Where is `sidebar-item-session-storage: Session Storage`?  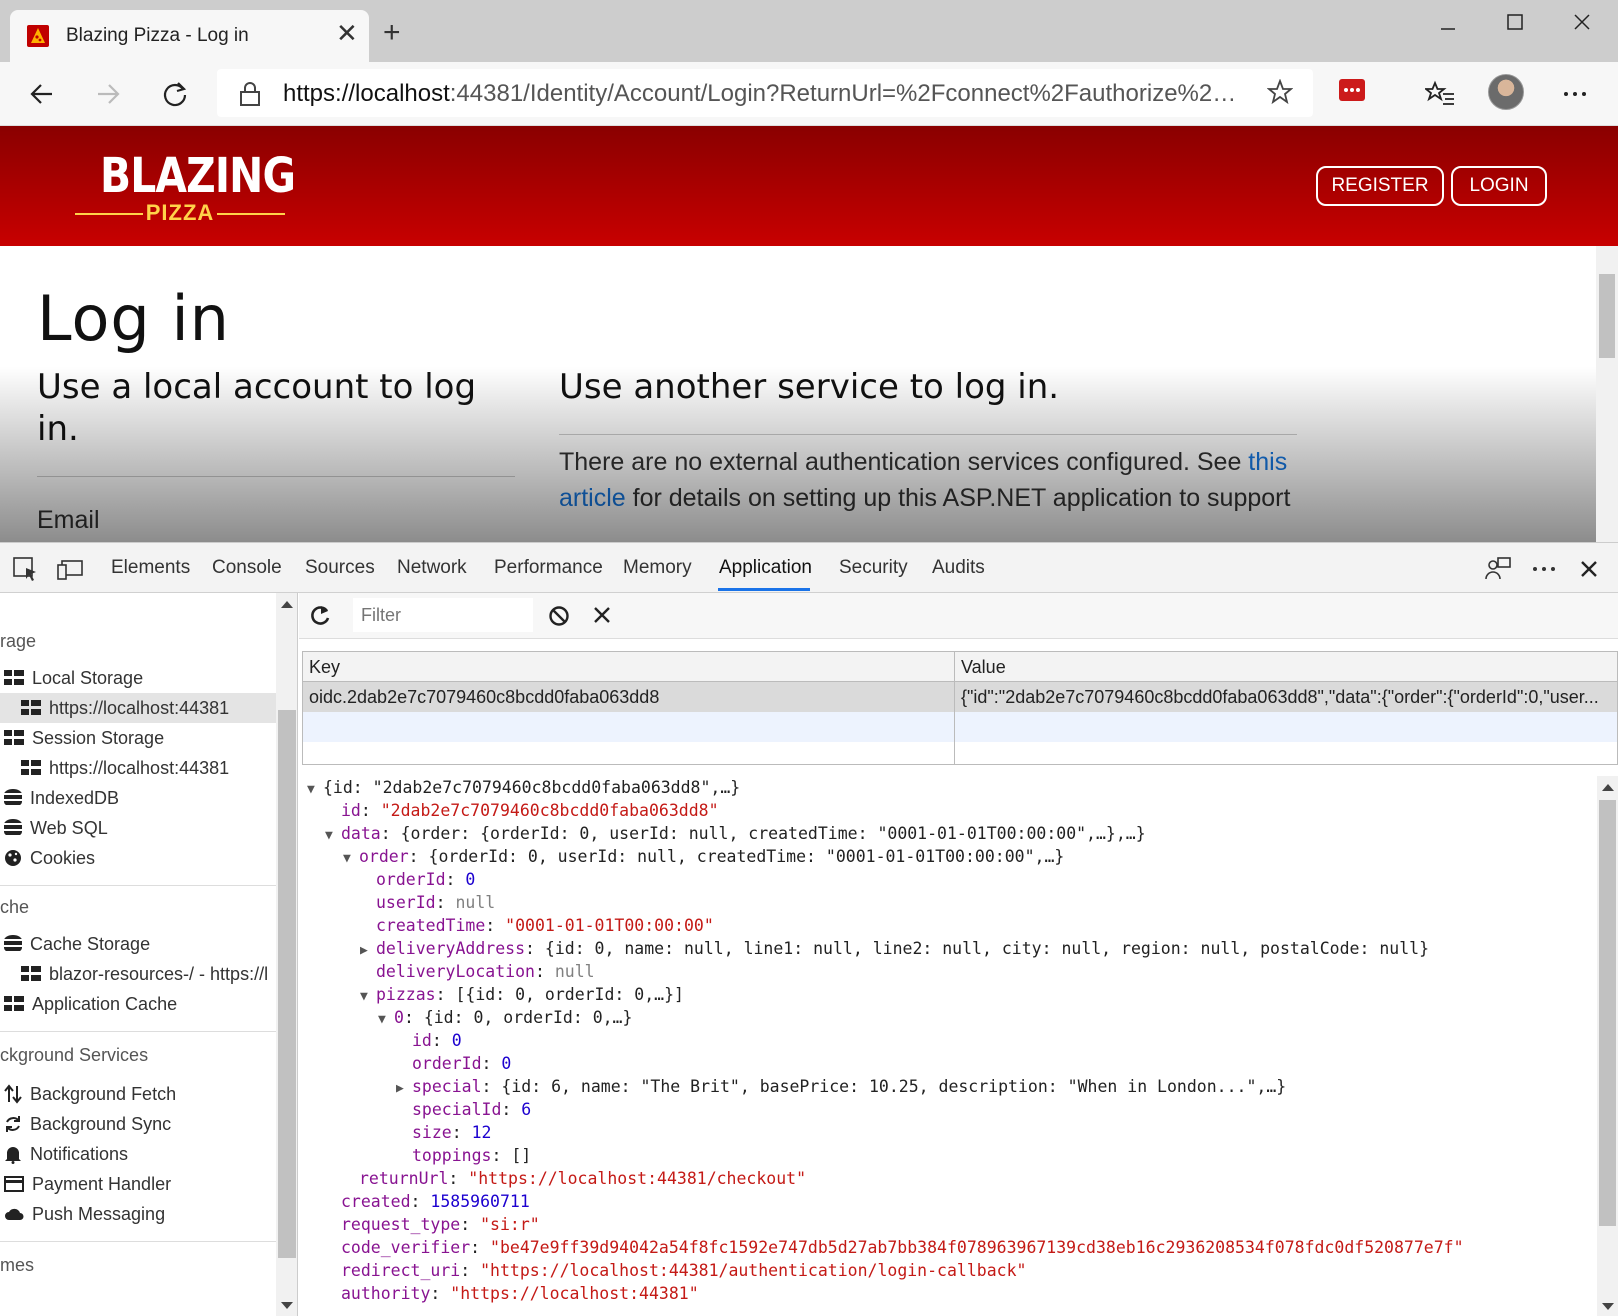 sidebar-item-session-storage: Session Storage is located at coordinates (84, 738).